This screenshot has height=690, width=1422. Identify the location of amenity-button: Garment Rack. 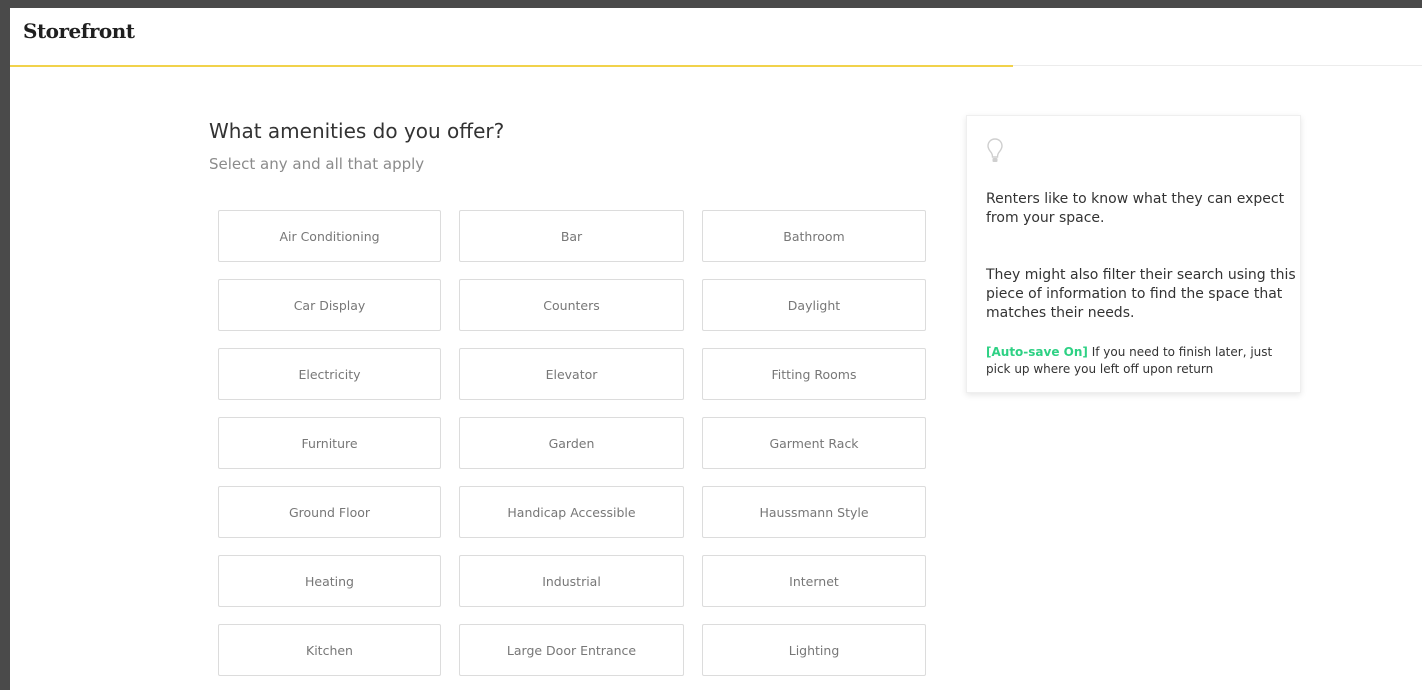
(814, 443).